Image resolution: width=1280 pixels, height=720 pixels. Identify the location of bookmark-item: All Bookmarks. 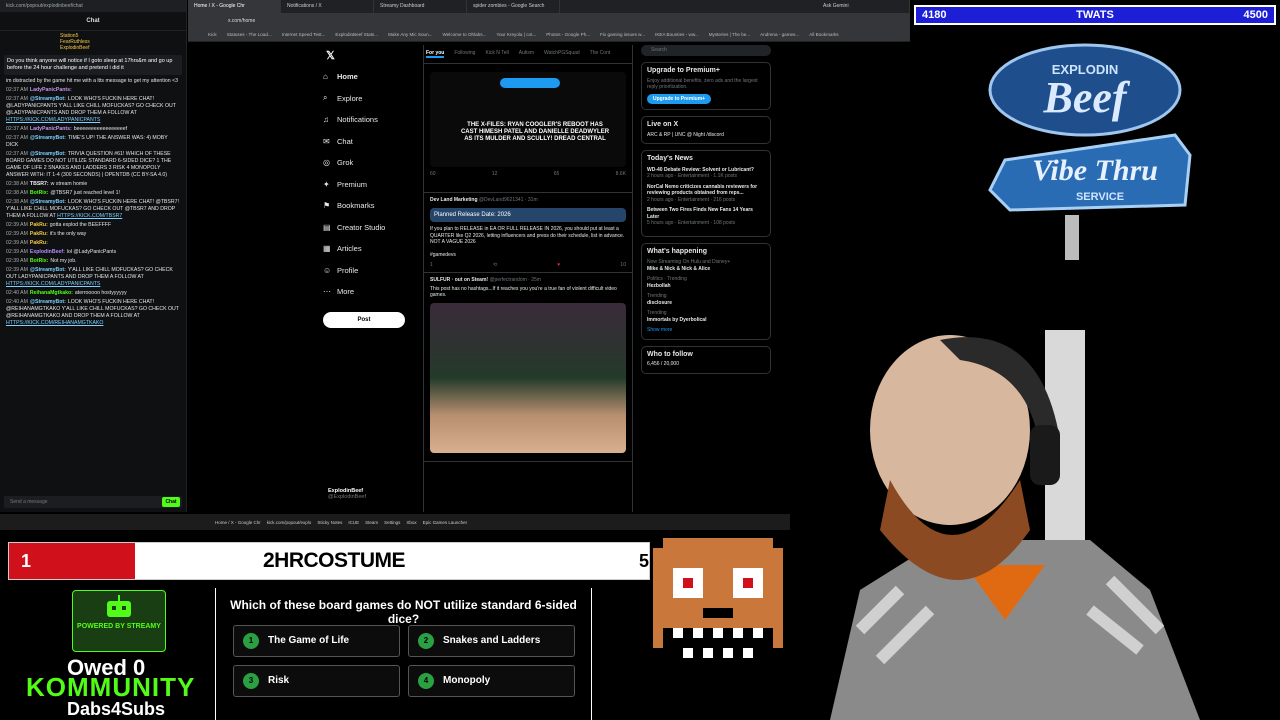
(823, 35).